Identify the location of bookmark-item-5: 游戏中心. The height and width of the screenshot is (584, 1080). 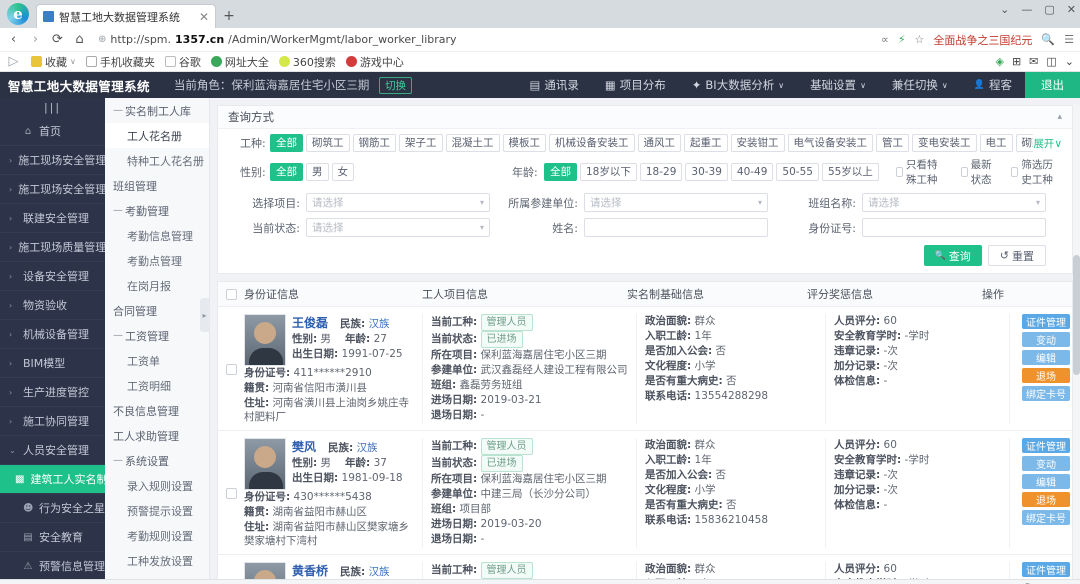
(374, 62).